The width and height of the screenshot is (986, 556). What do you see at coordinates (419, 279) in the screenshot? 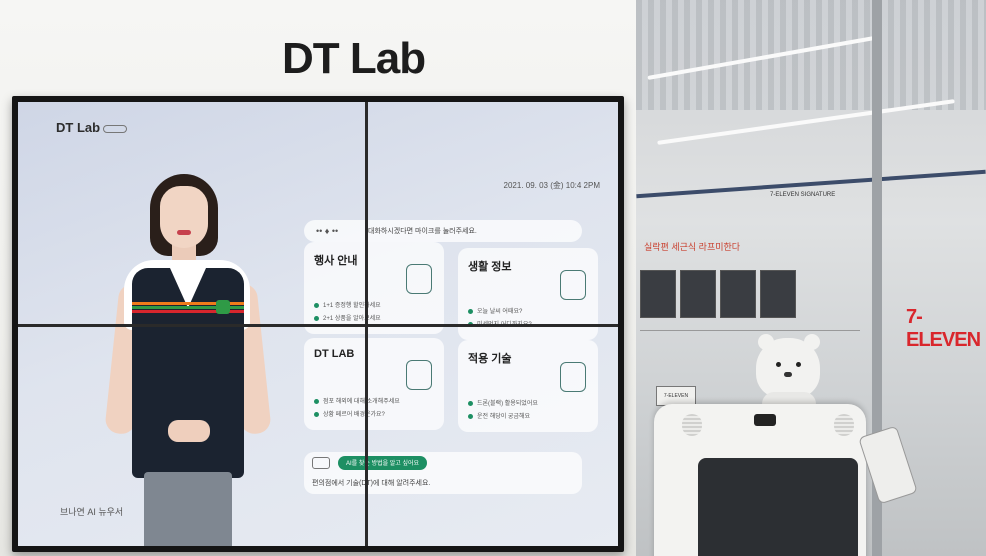
I see `gift-icon` at bounding box center [419, 279].